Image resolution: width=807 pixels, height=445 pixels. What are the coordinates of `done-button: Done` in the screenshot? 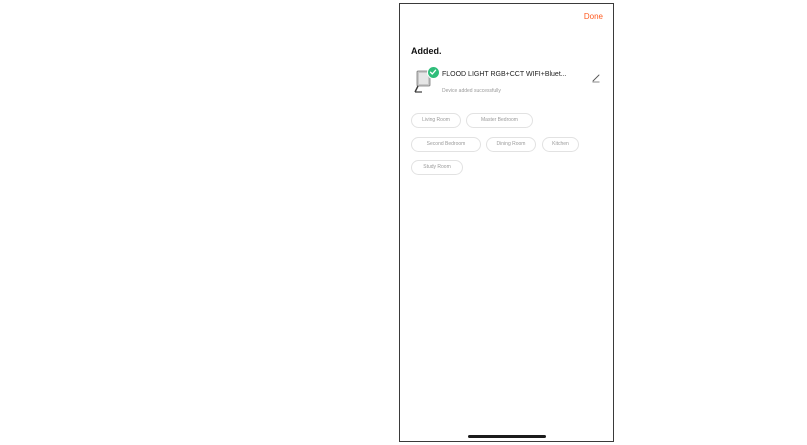 It's located at (593, 16).